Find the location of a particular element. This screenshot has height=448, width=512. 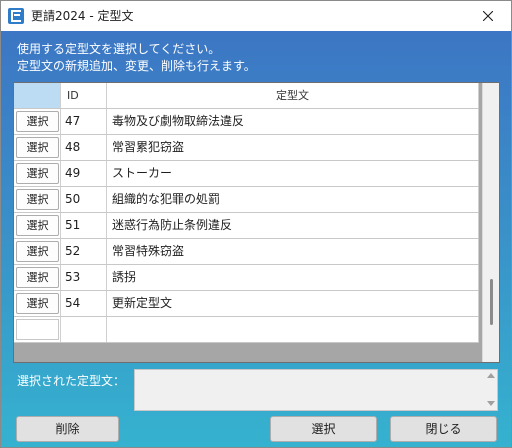

row-template-text: 毒物及び劇物取締法違反 is located at coordinates (293, 121).